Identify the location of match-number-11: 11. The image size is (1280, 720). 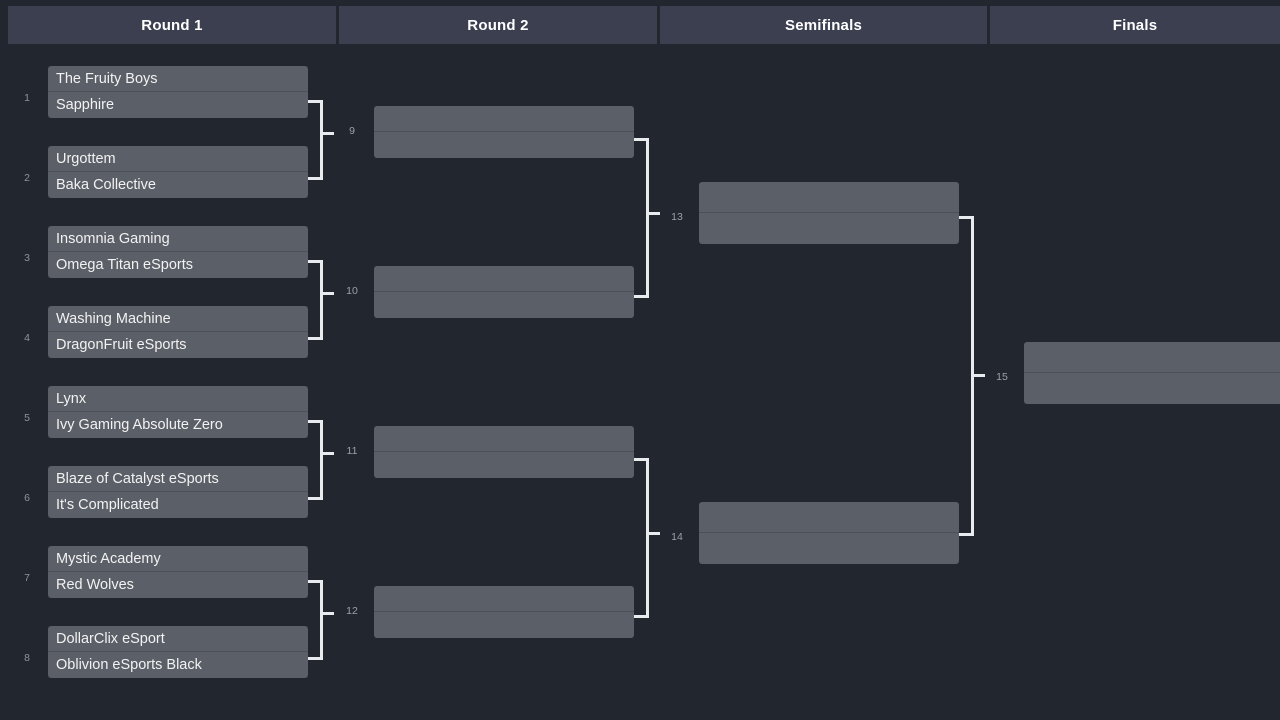
(352, 451).